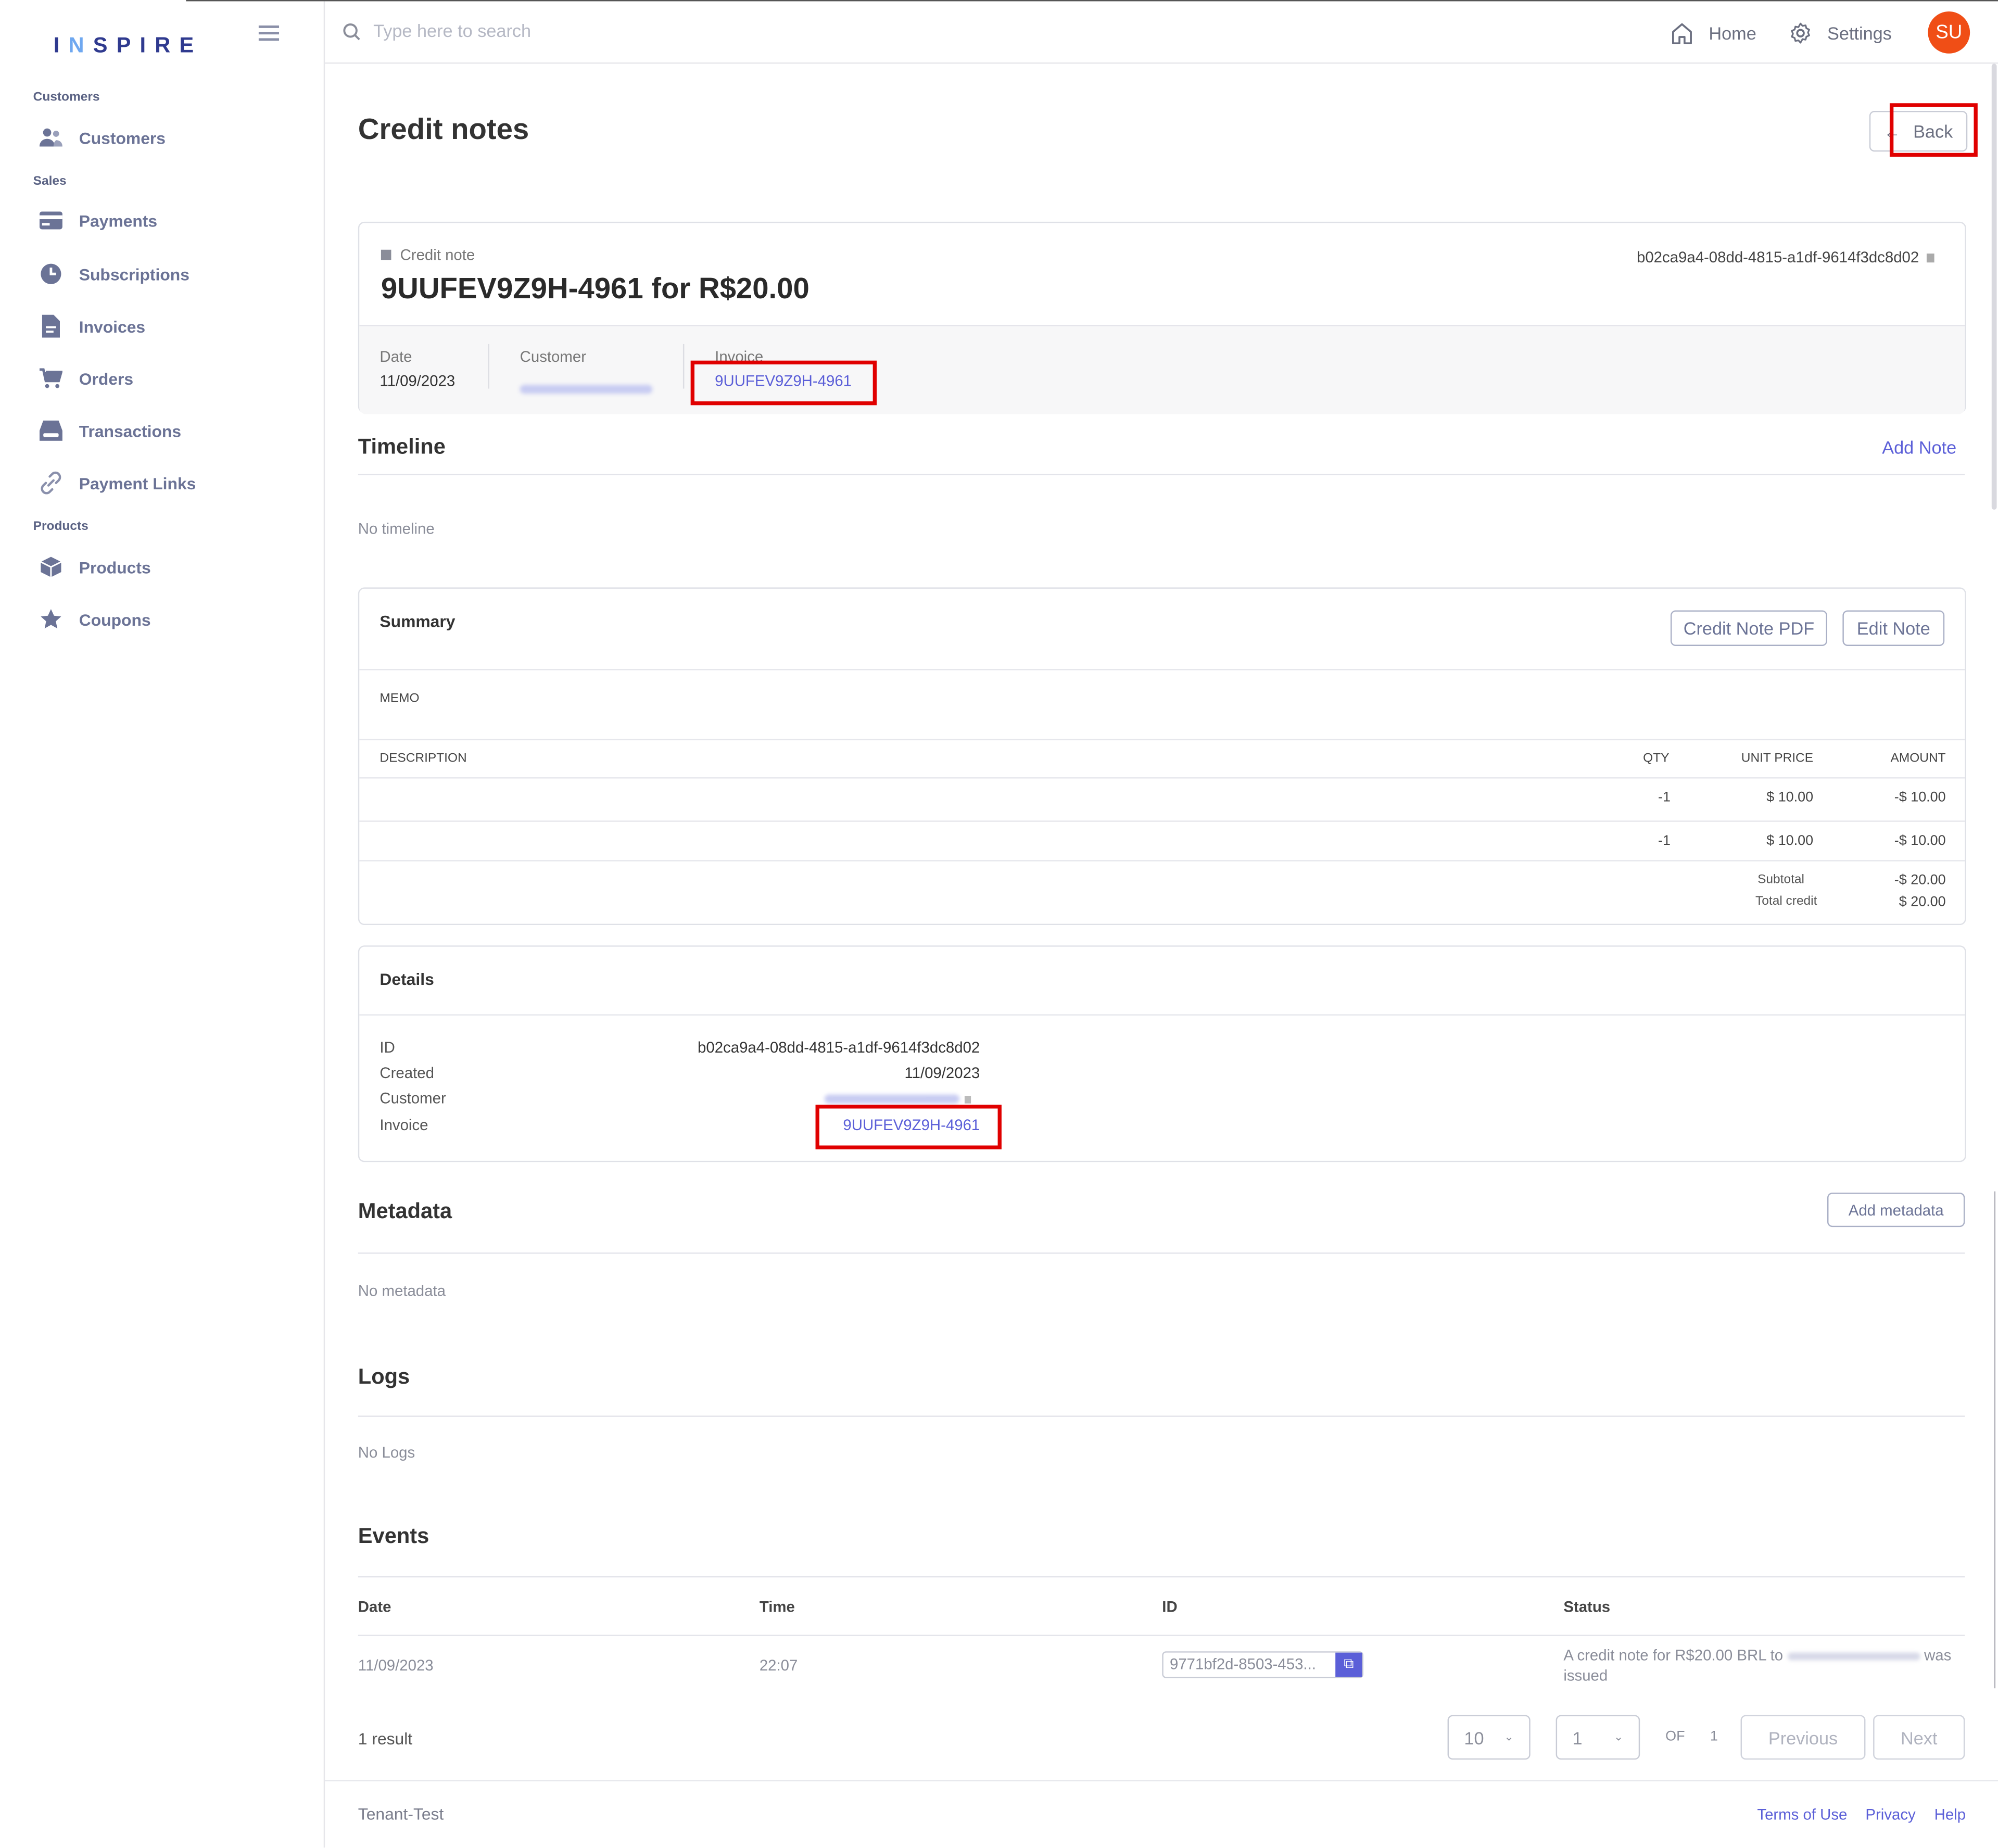 The height and width of the screenshot is (1848, 1998). I want to click on col-description: DESCRIPTION, so click(423, 759).